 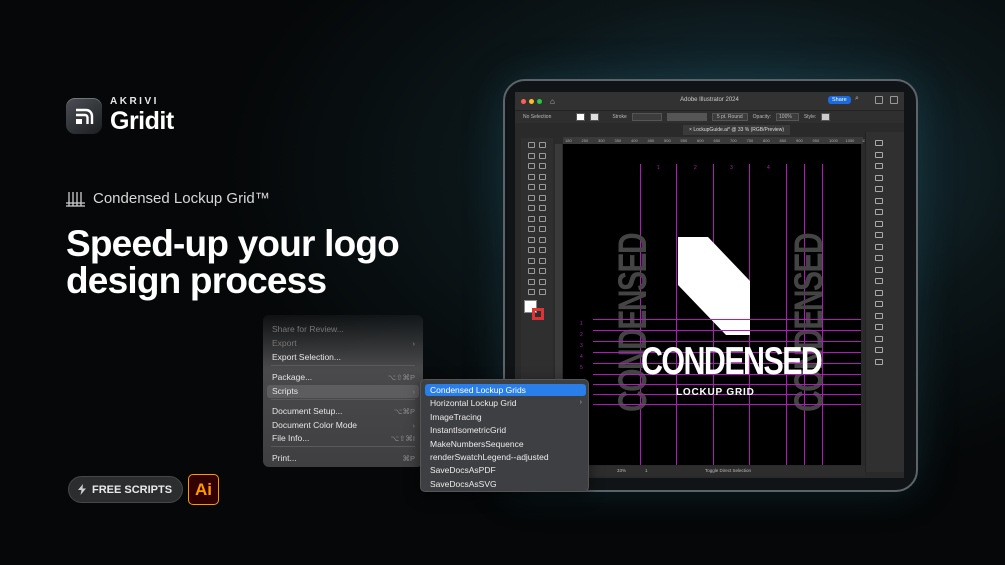 What do you see at coordinates (401, 377) in the screenshot?
I see `menu-item-shortcut: ⌥⇧⌘P` at bounding box center [401, 377].